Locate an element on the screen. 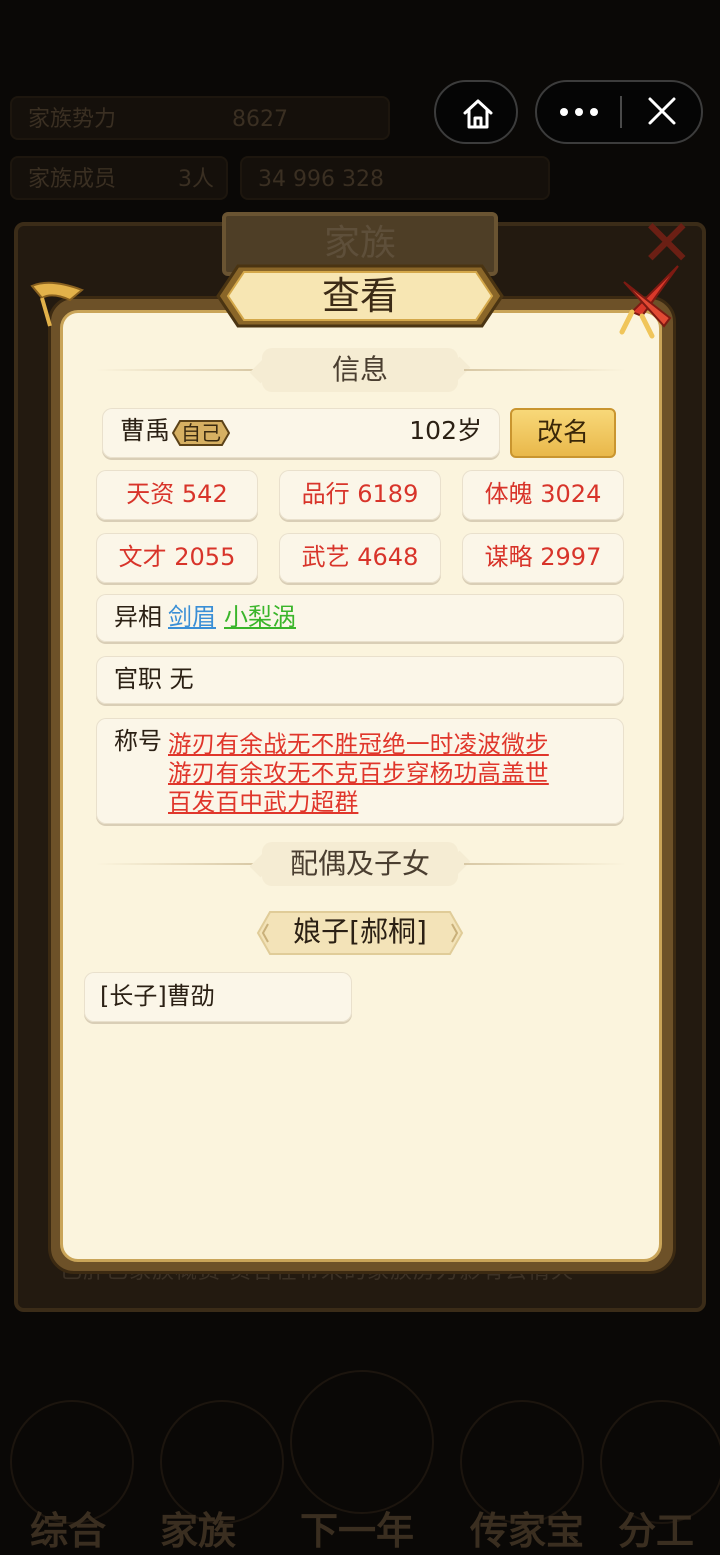 This screenshot has height=1555, width=720. titles-line-2: 游刃有余攻无不克百步穿杨功高盖世 is located at coordinates (358, 773).